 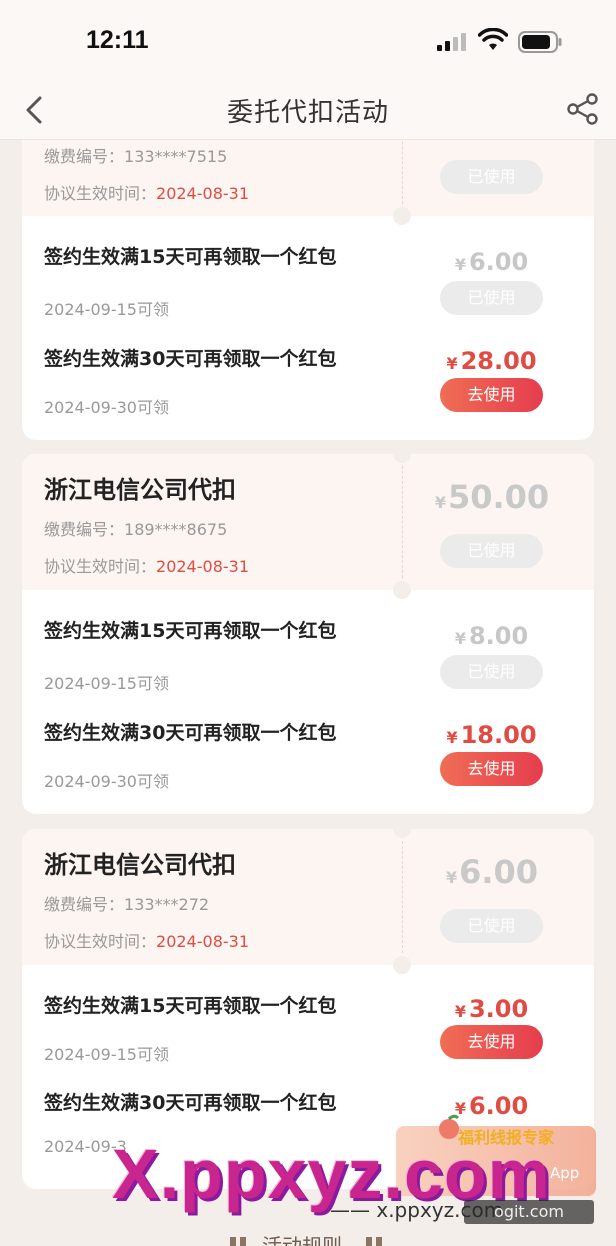 What do you see at coordinates (491, 735) in the screenshot?
I see `reward-amount: ¥18.00` at bounding box center [491, 735].